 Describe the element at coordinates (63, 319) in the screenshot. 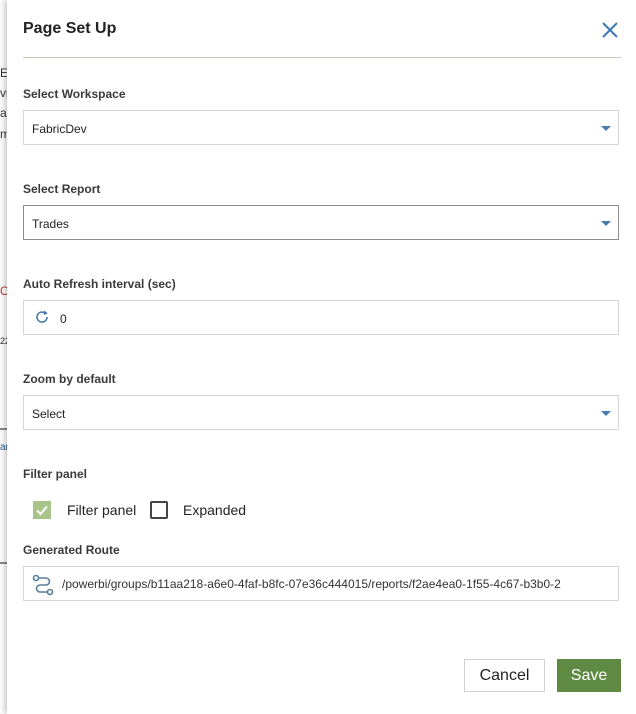

I see `refresh-value: 0` at that location.